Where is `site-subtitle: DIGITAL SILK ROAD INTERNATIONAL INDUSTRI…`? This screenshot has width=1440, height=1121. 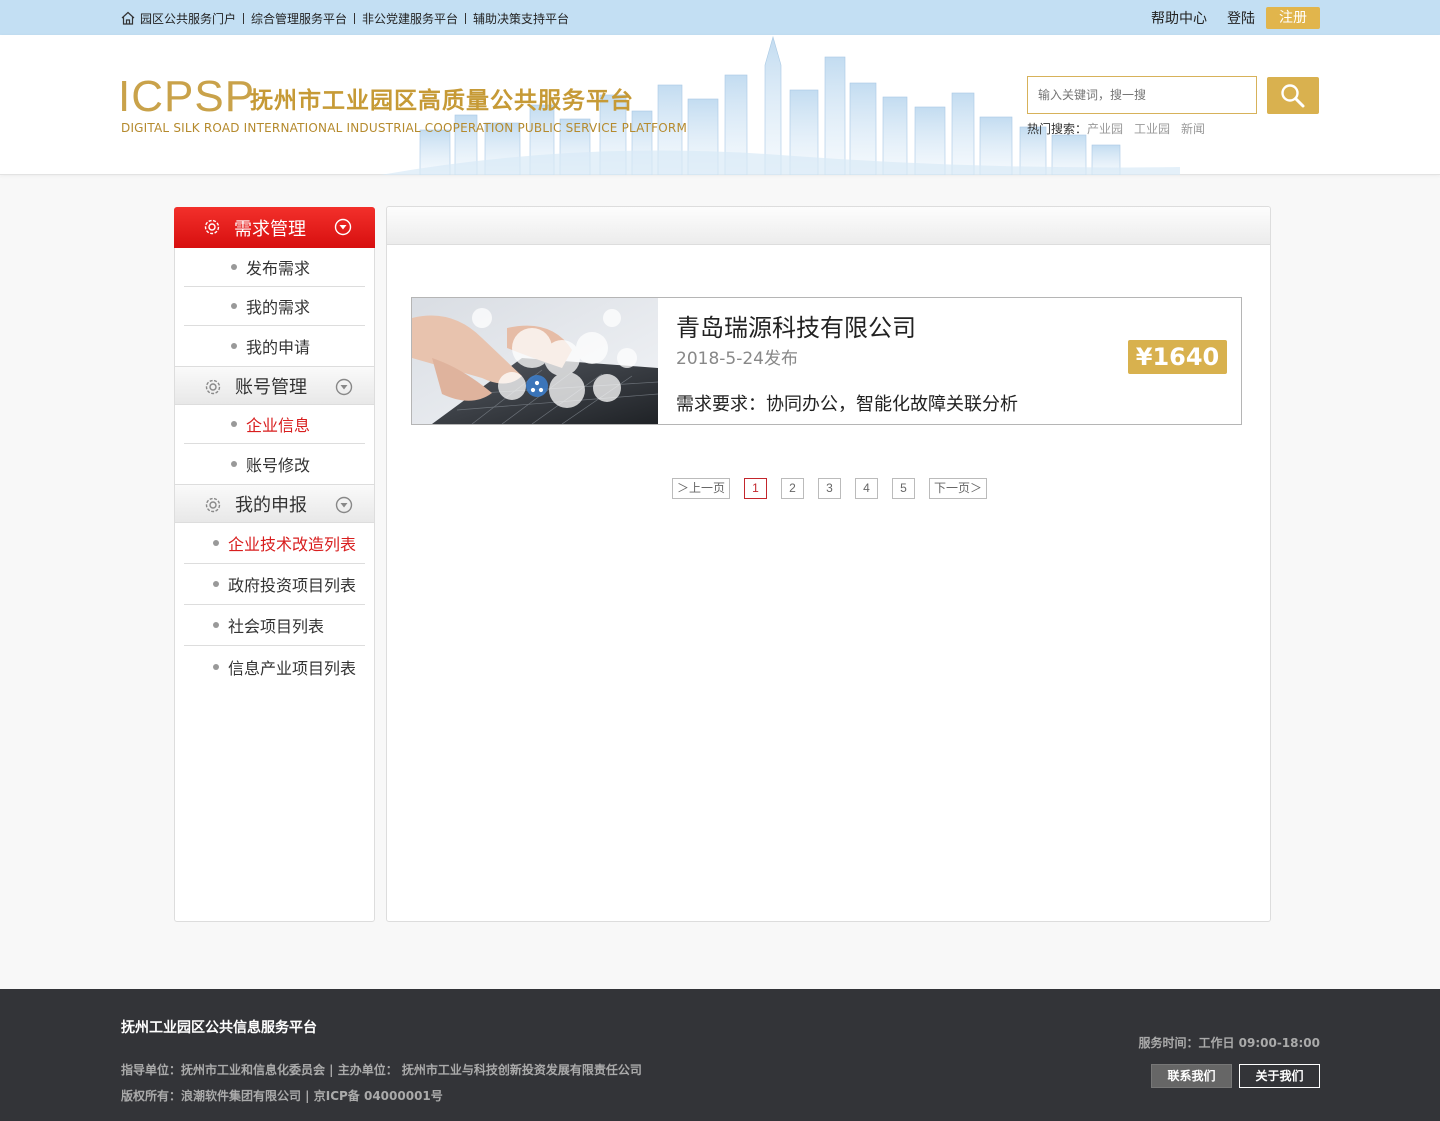
site-subtitle: DIGITAL SILK ROAD INTERNATIONAL INDUSTRI… is located at coordinates (404, 128).